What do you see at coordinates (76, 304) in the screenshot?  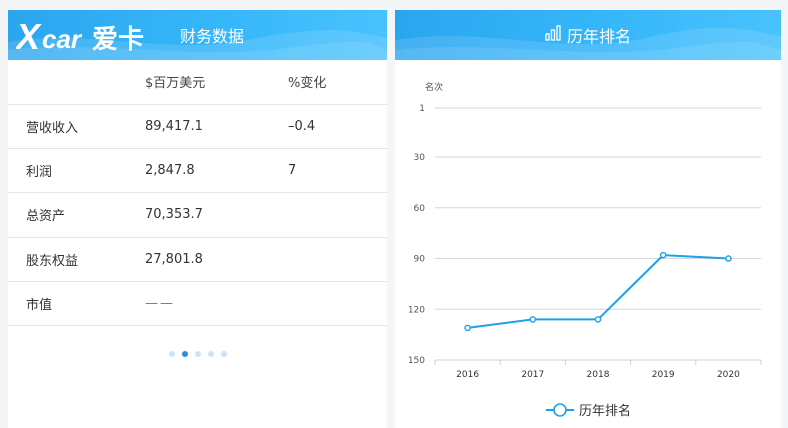 I see `row-label: 市值` at bounding box center [76, 304].